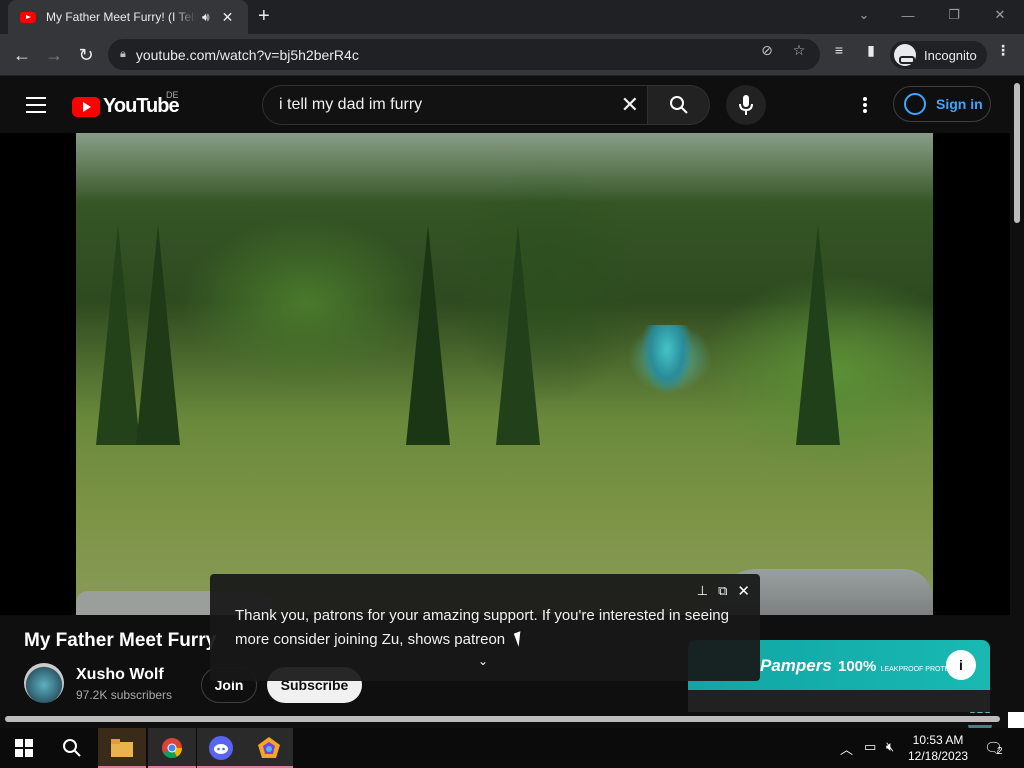 Image resolution: width=1024 pixels, height=768 pixels. What do you see at coordinates (121, 17) in the screenshot?
I see `tab-title: My Father Meet Furry! (I Tell` at bounding box center [121, 17].